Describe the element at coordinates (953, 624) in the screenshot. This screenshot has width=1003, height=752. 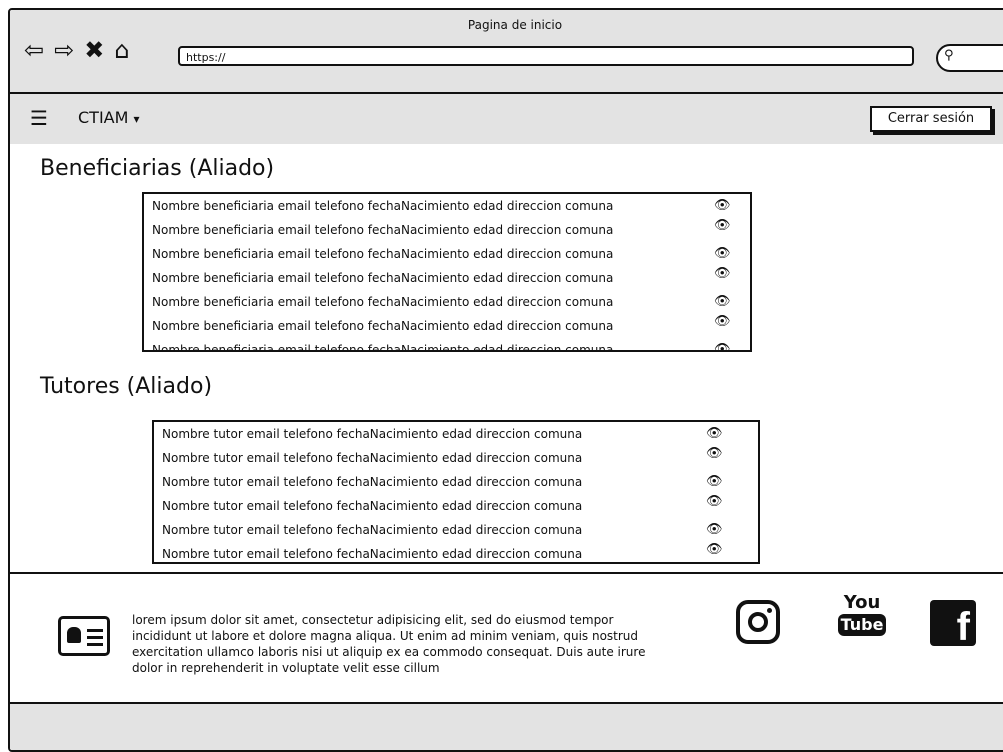
I see `facebook-icon: f` at that location.